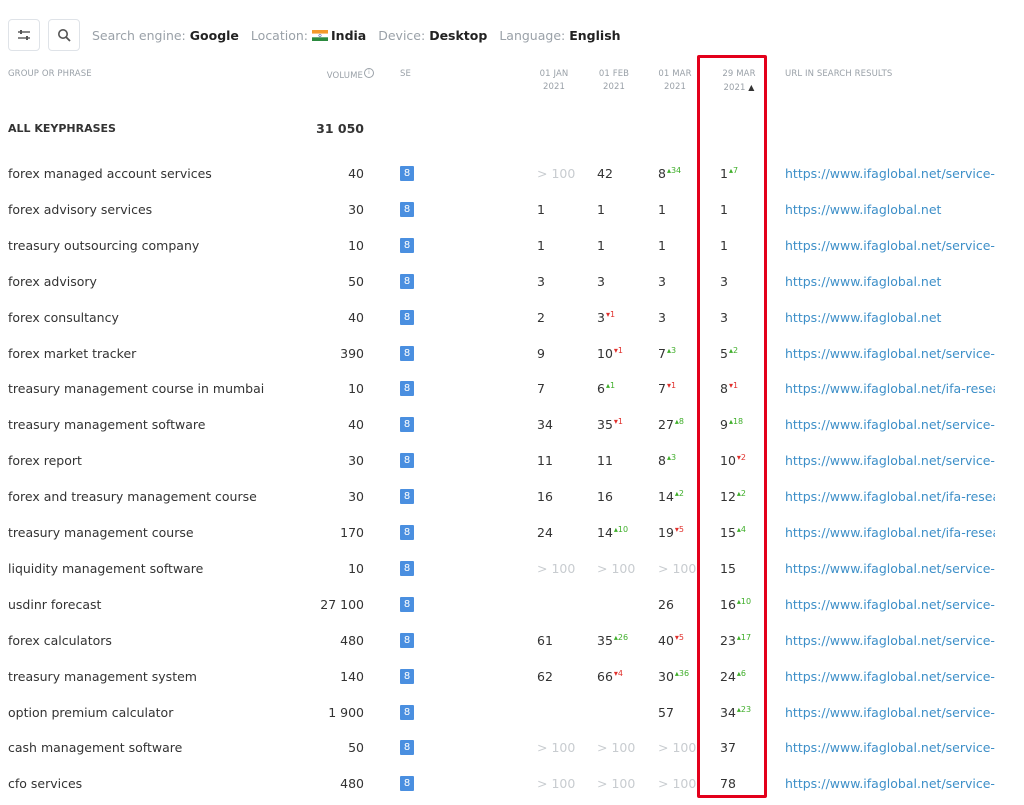 The width and height of the screenshot is (1024, 805). Describe the element at coordinates (614, 81) in the screenshot. I see `header-date-feb: 01 FEB 2021` at that location.